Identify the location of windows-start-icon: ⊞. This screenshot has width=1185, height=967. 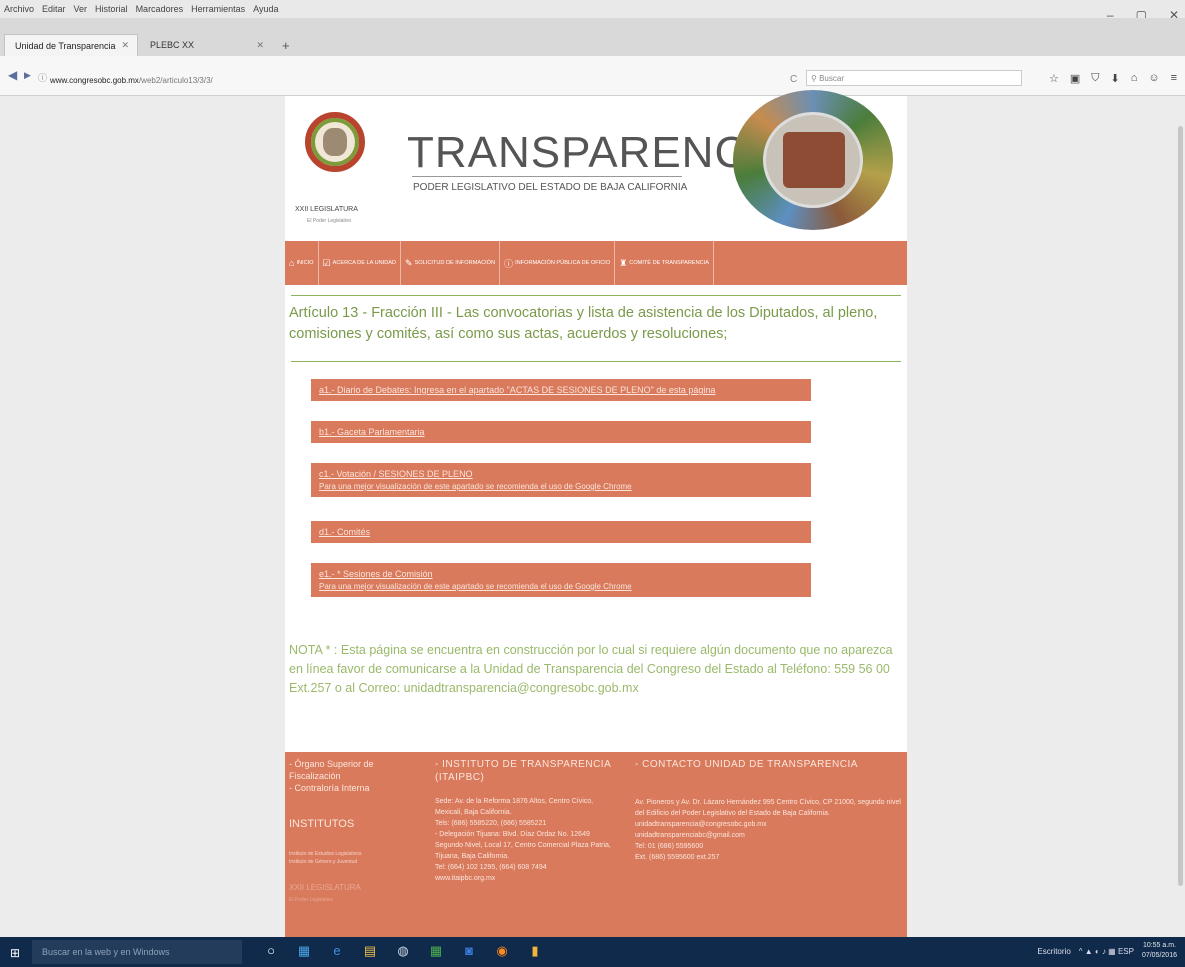
(15, 953).